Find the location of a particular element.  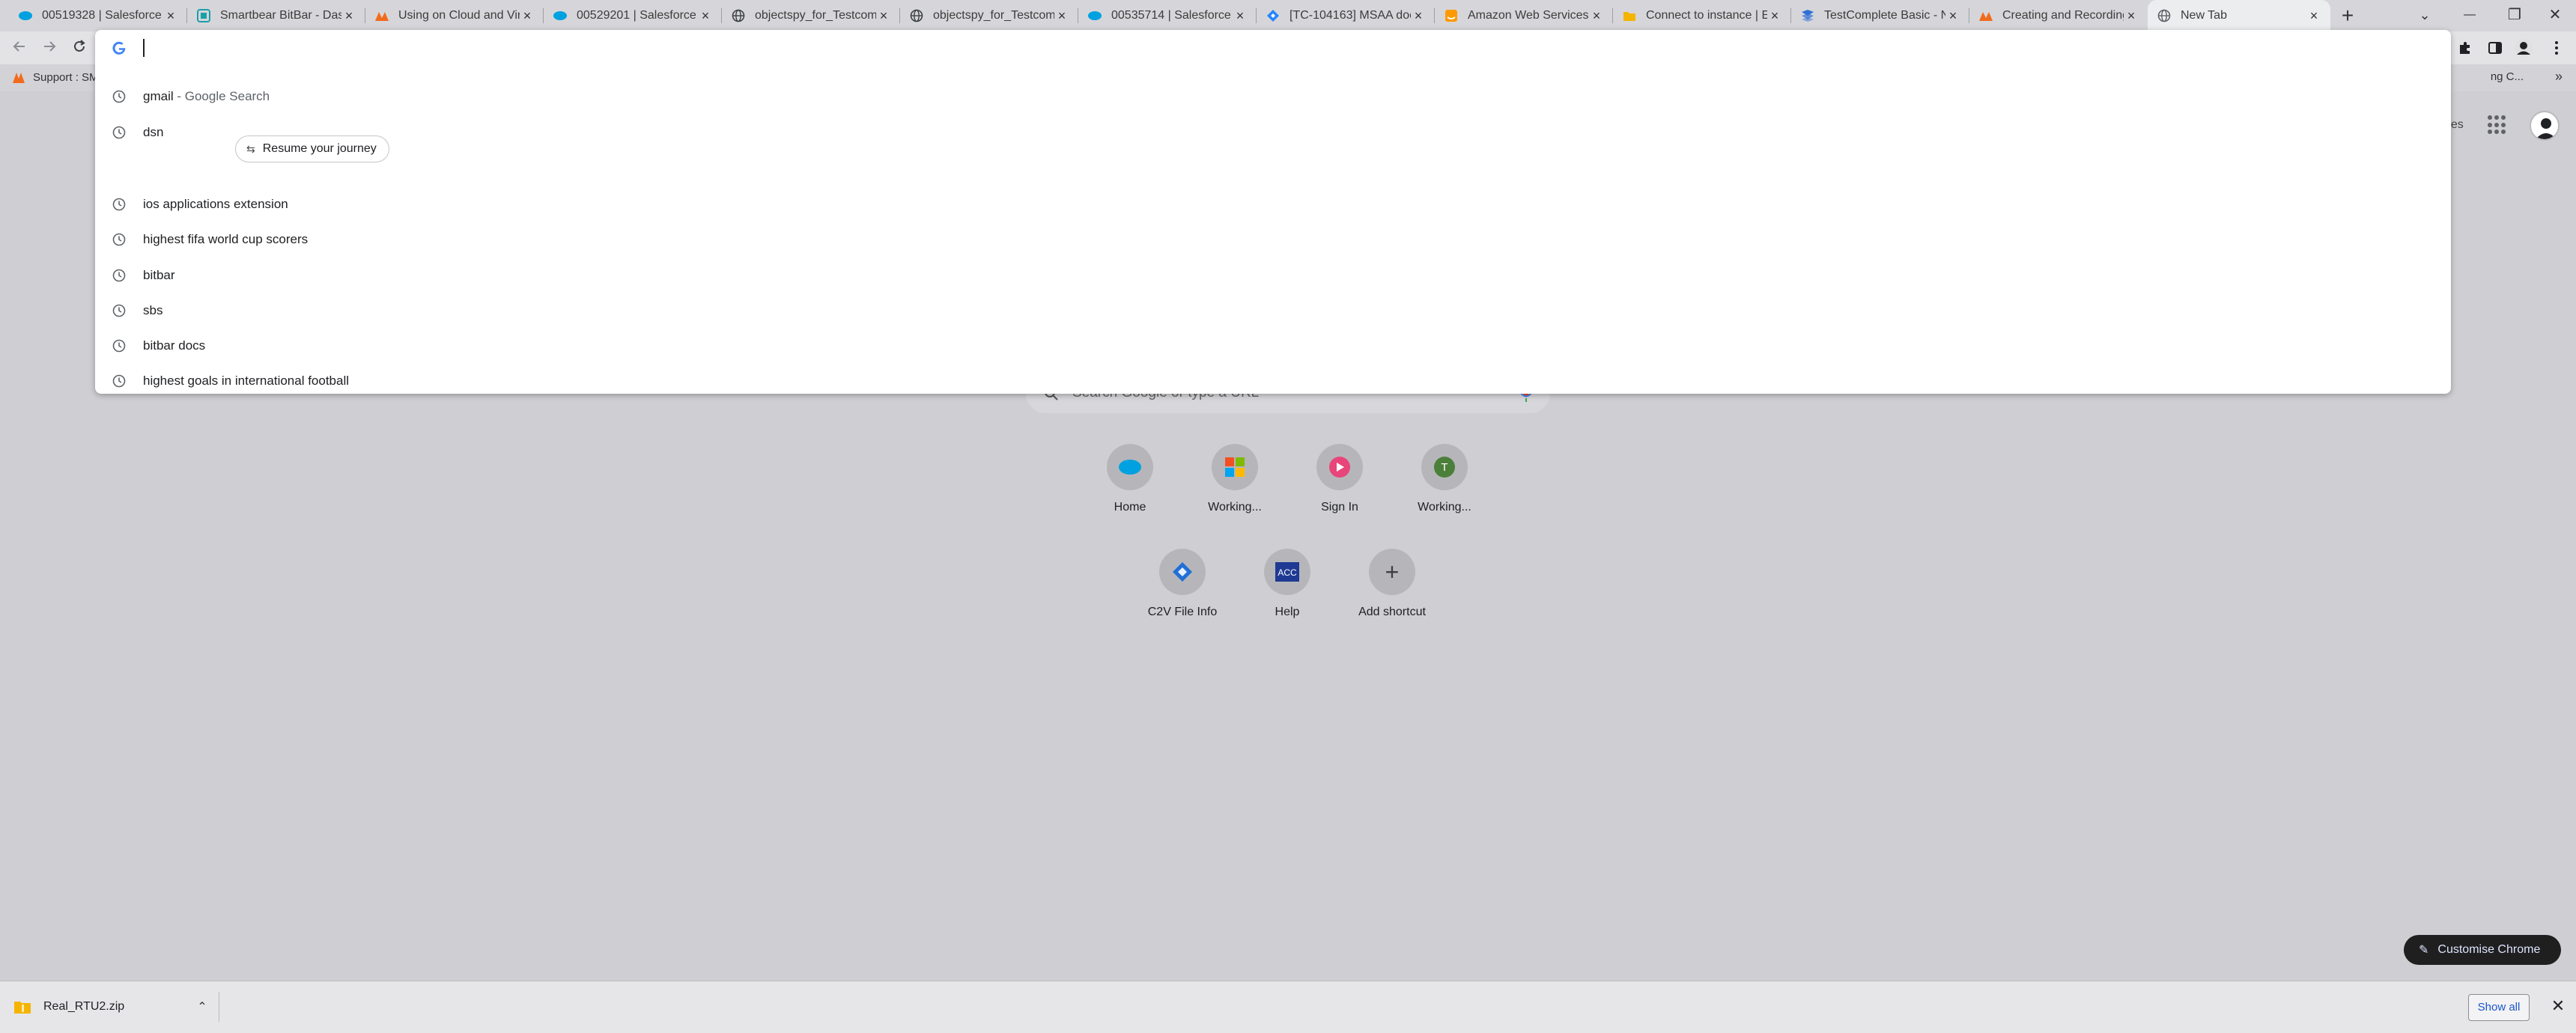

suggestion-item: gmail - Google Search is located at coordinates (1273, 96).